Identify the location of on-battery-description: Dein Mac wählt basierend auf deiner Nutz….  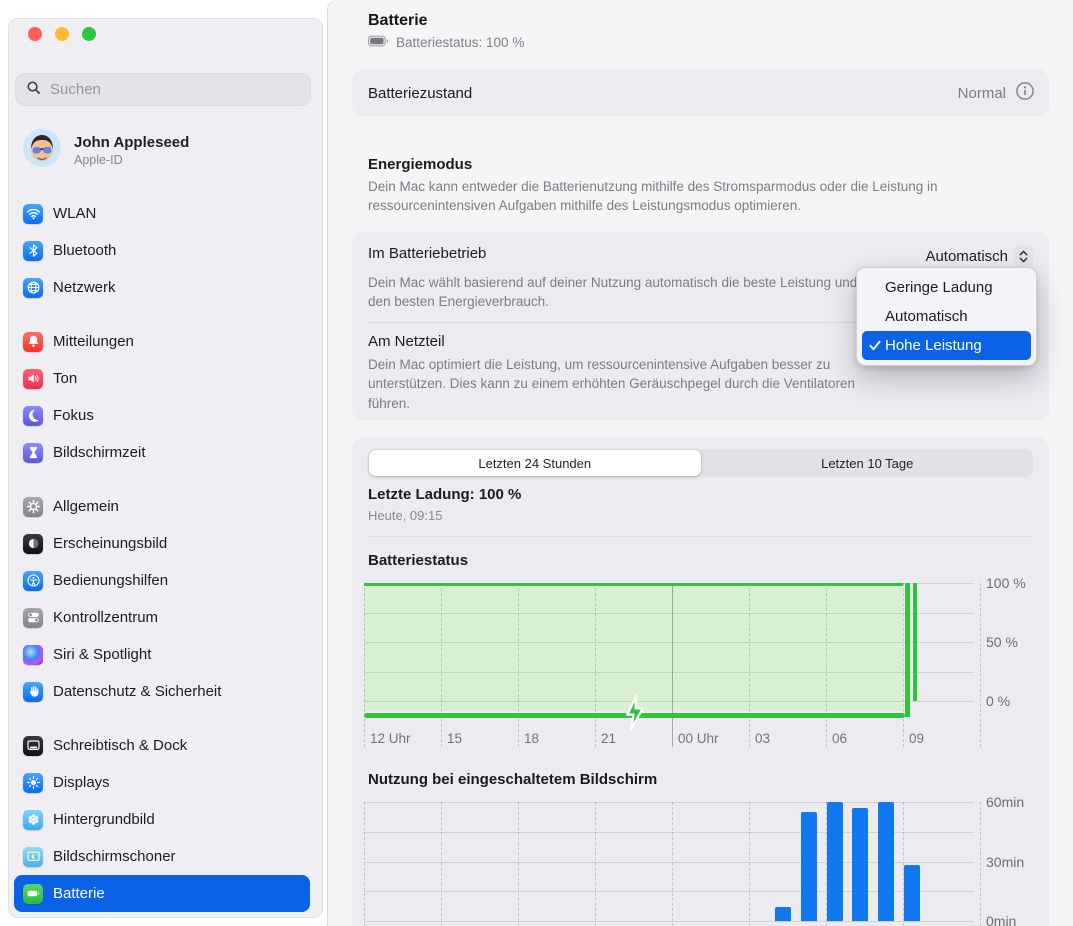
(613, 292).